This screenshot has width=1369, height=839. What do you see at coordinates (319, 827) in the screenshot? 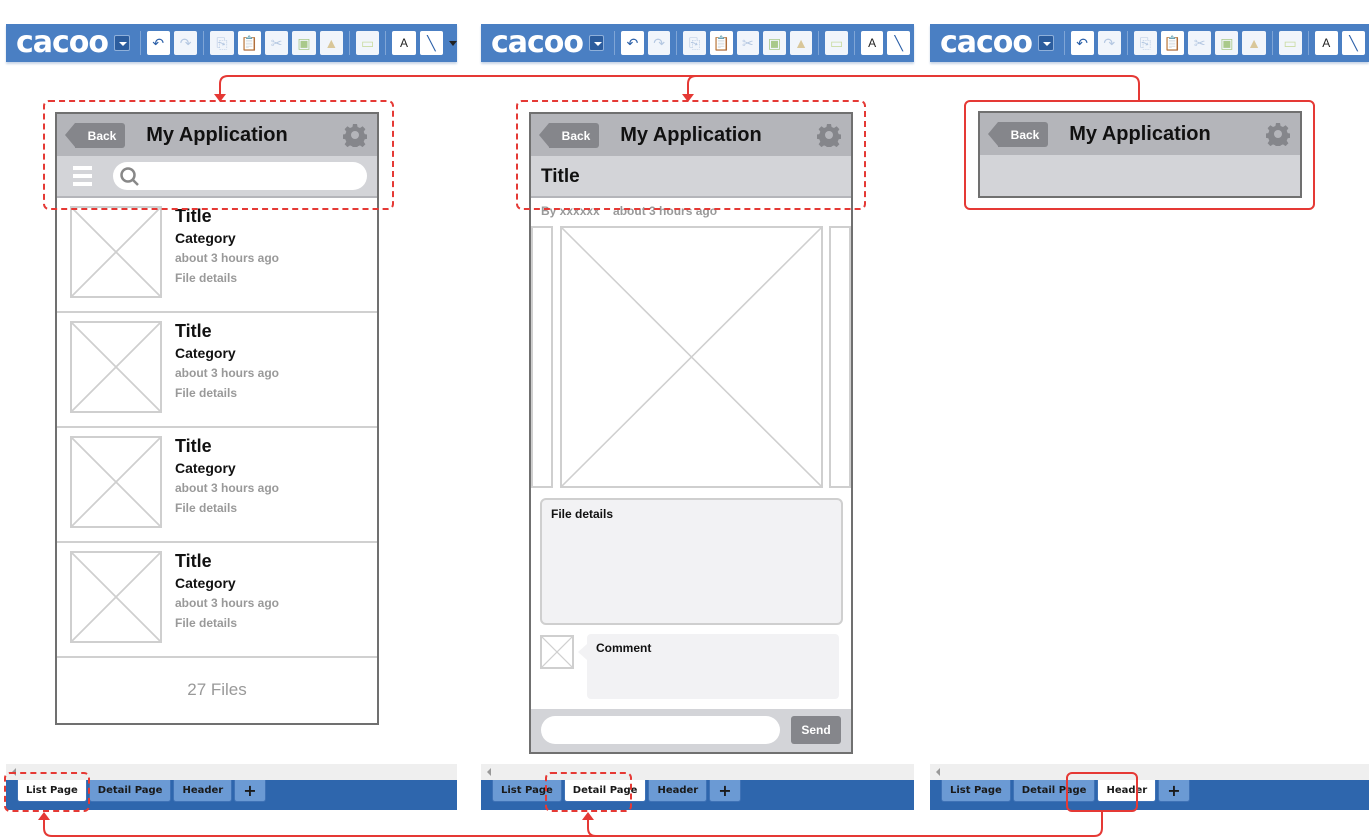
I see `bottom-connector-branch` at bounding box center [319, 827].